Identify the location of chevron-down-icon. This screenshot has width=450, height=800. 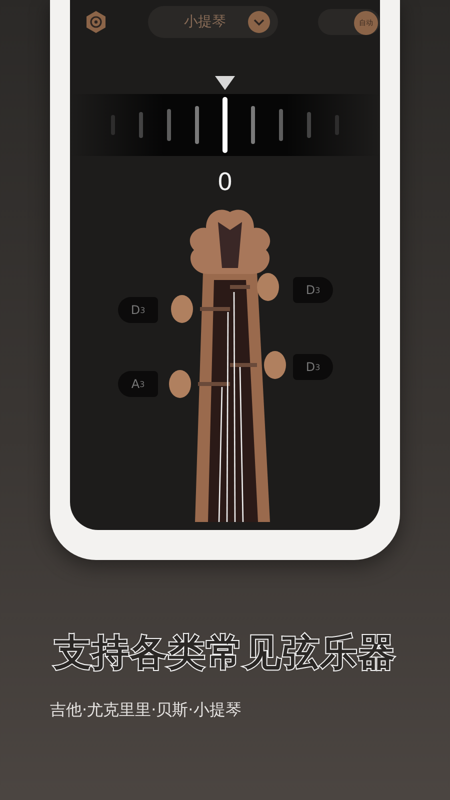
(259, 22).